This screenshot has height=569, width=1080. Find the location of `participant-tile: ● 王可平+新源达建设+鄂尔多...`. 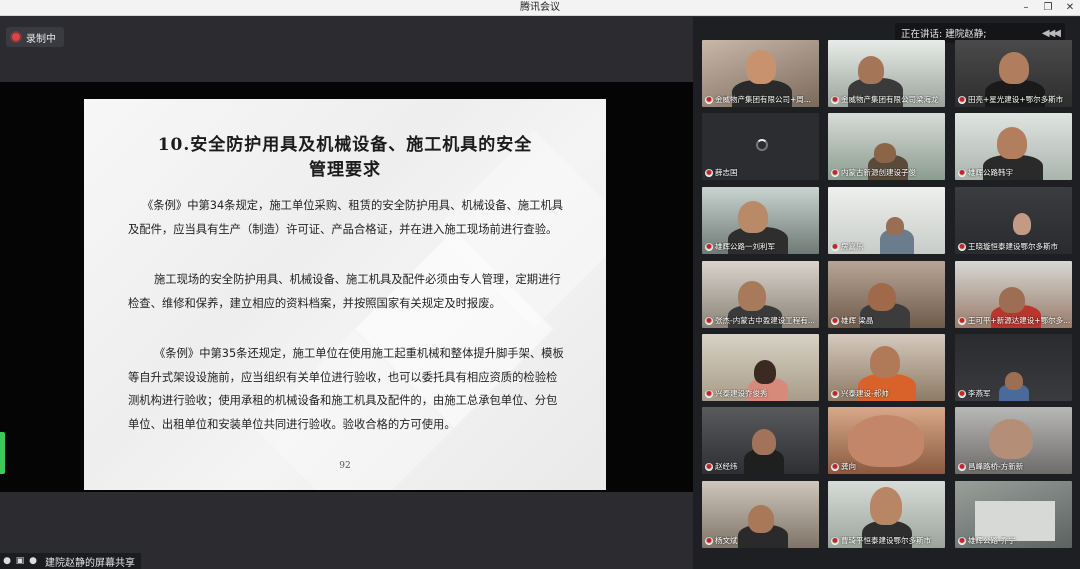

participant-tile: ● 王可平+新源达建设+鄂尔多... is located at coordinates (1013, 294).